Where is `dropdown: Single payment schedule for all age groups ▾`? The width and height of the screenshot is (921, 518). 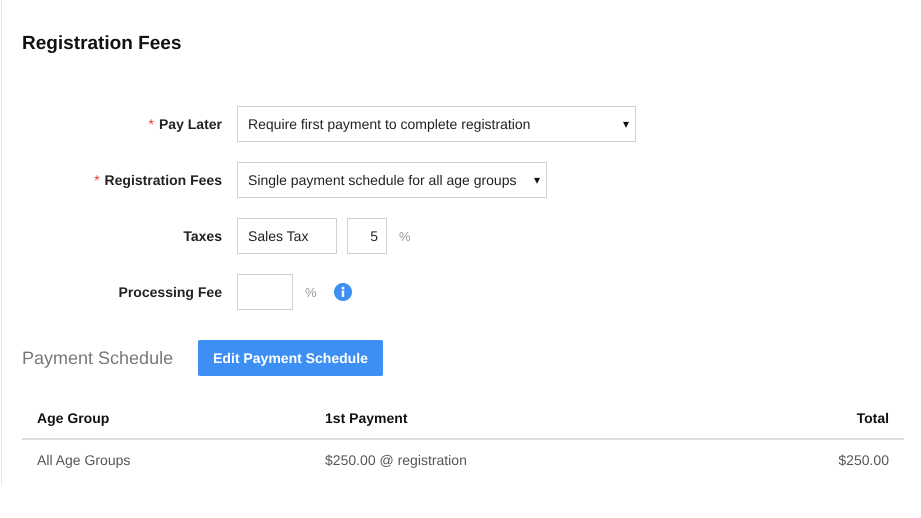 dropdown: Single payment schedule for all age groups ▾ is located at coordinates (392, 180).